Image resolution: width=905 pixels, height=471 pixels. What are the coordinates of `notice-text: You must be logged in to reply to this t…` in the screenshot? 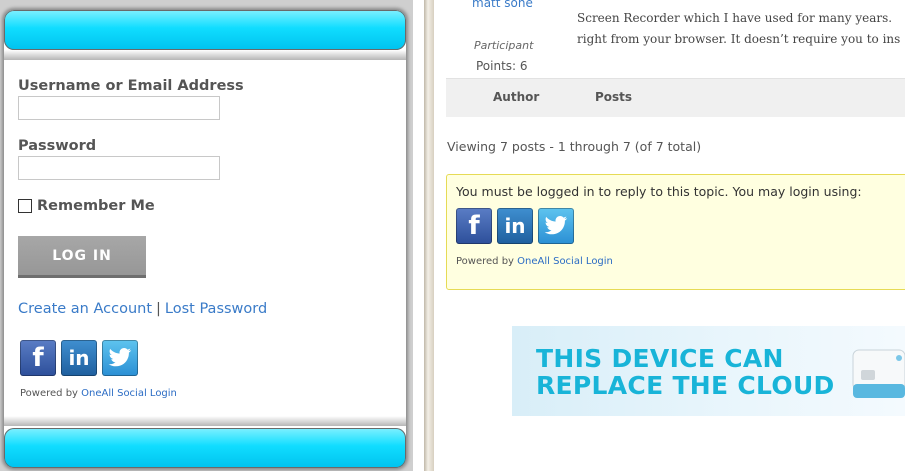 It's located at (659, 191).